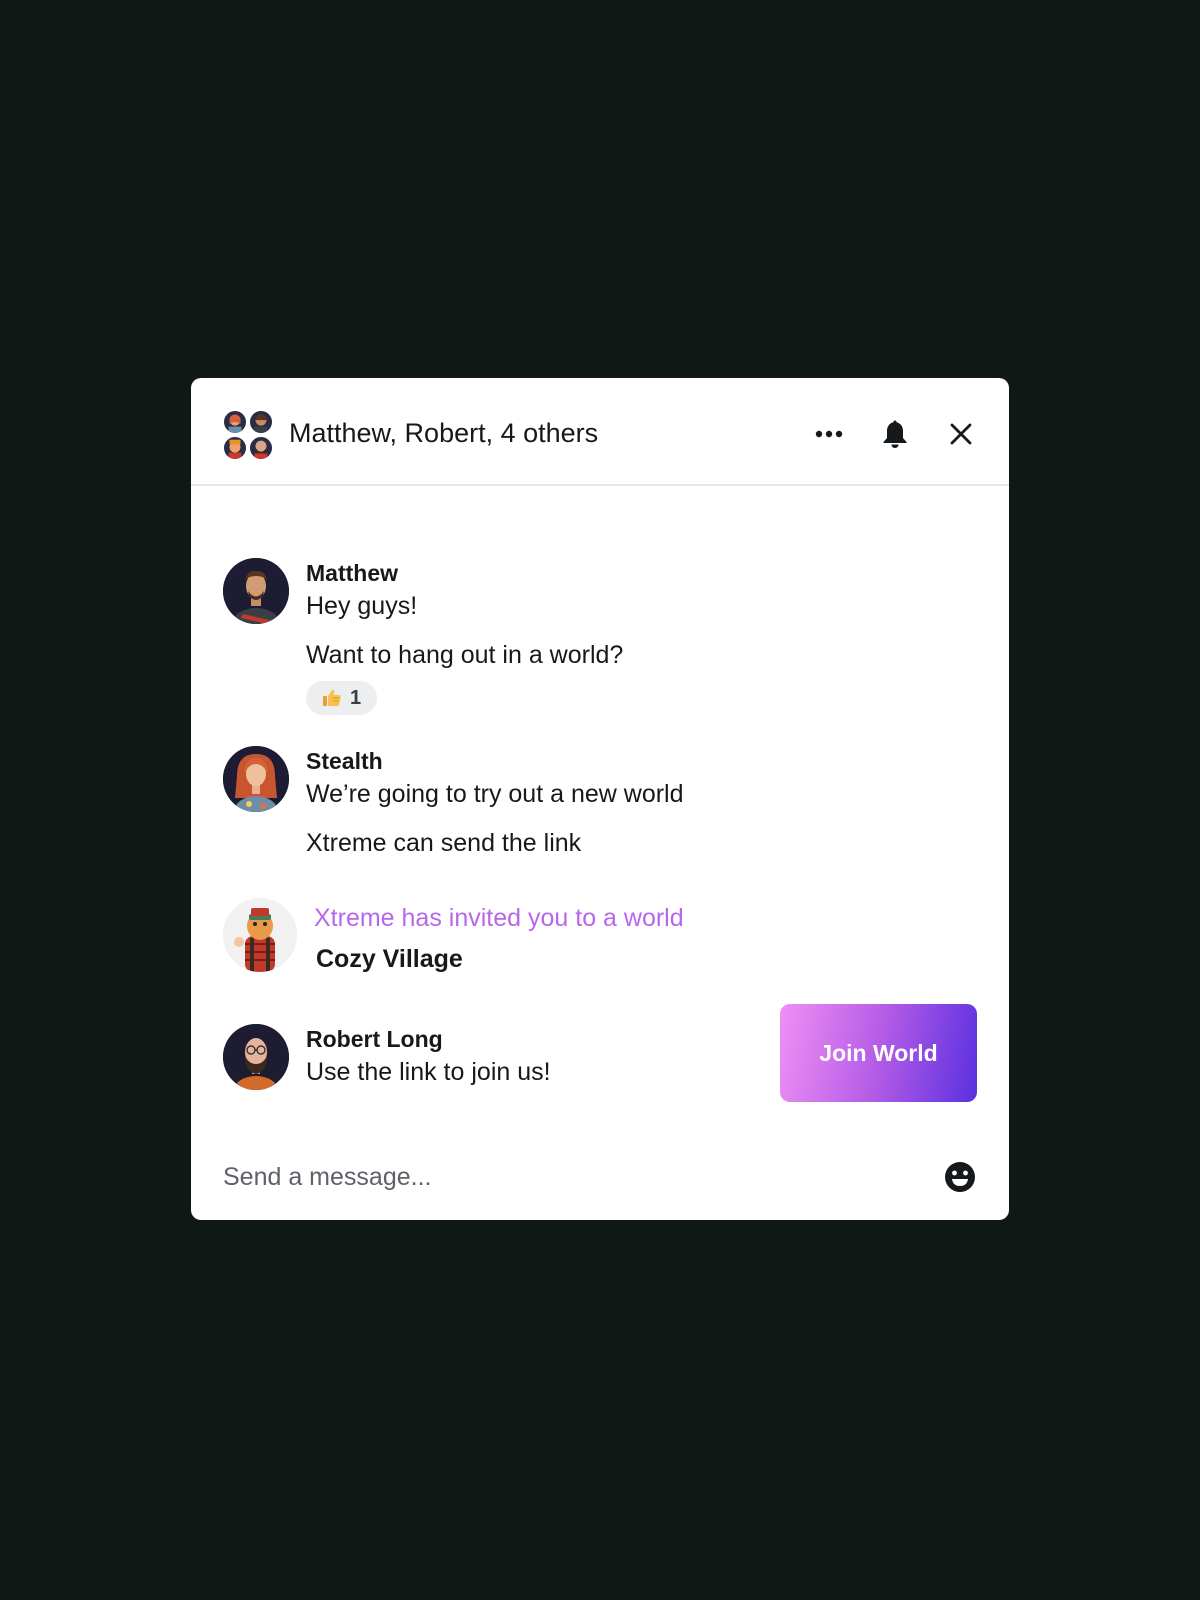  I want to click on close-icon, so click(961, 434).